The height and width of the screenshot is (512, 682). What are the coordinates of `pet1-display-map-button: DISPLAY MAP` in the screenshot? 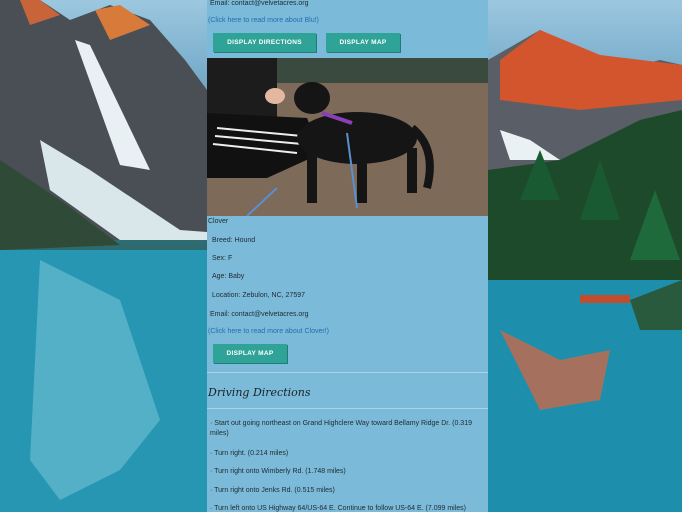 It's located at (363, 42).